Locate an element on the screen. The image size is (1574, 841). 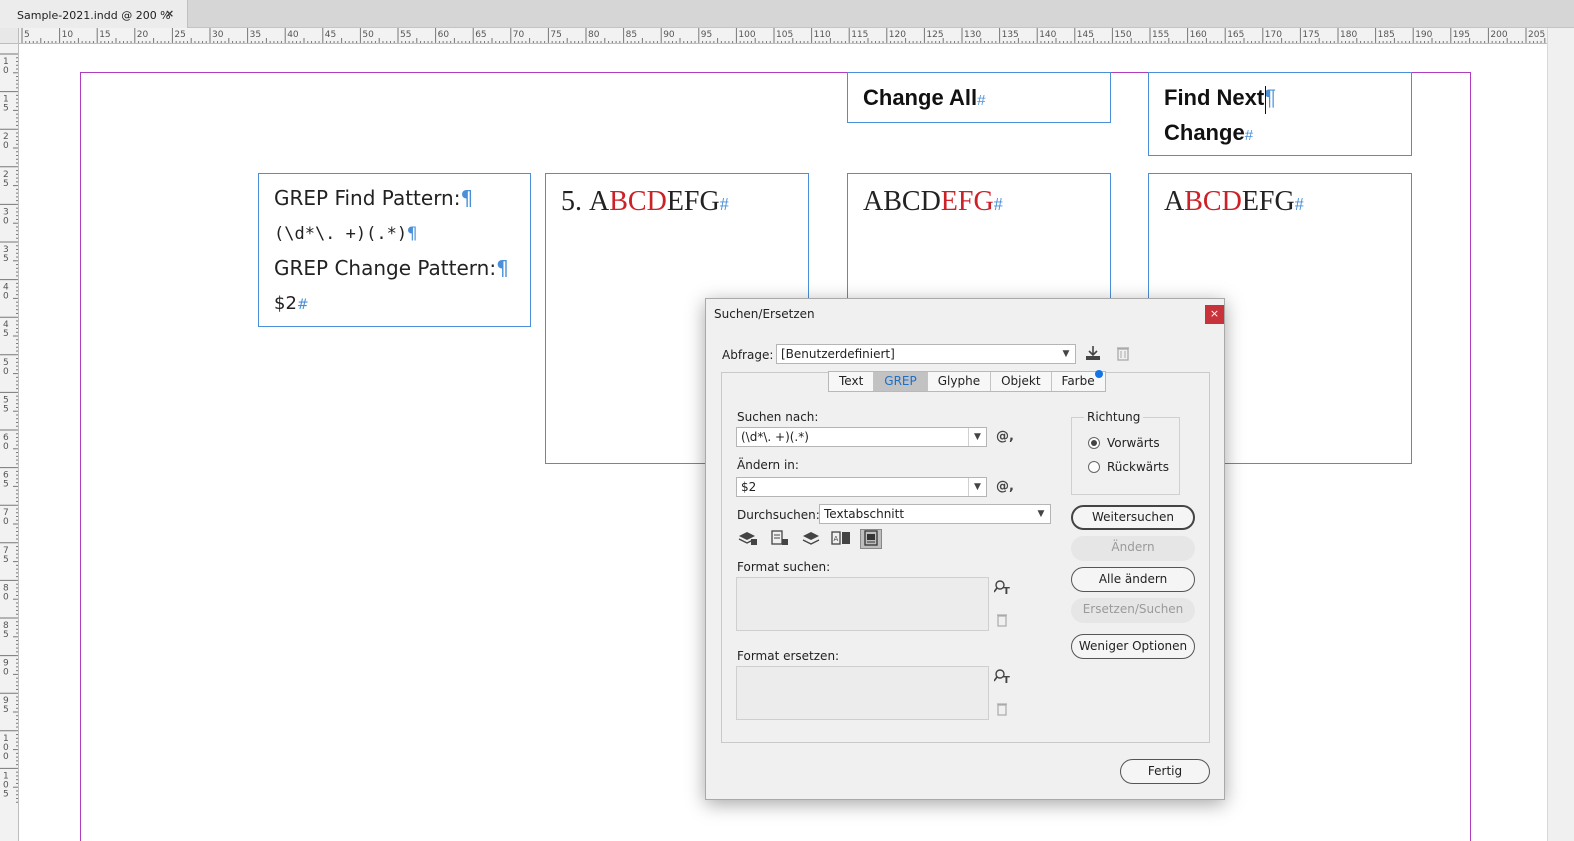
search-type-tabs: Text GREP Glyphe Objekt Farbe is located at coordinates (967, 381).